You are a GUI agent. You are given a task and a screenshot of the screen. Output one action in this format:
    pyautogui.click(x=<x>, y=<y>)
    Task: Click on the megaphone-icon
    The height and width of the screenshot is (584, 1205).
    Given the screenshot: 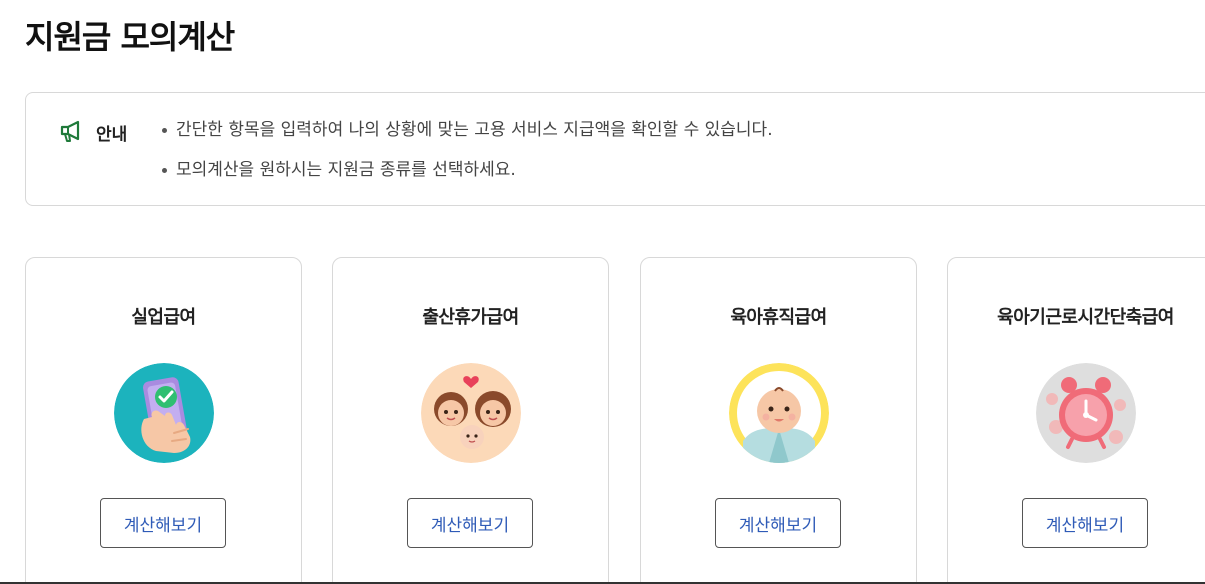 What is the action you would take?
    pyautogui.click(x=72, y=131)
    